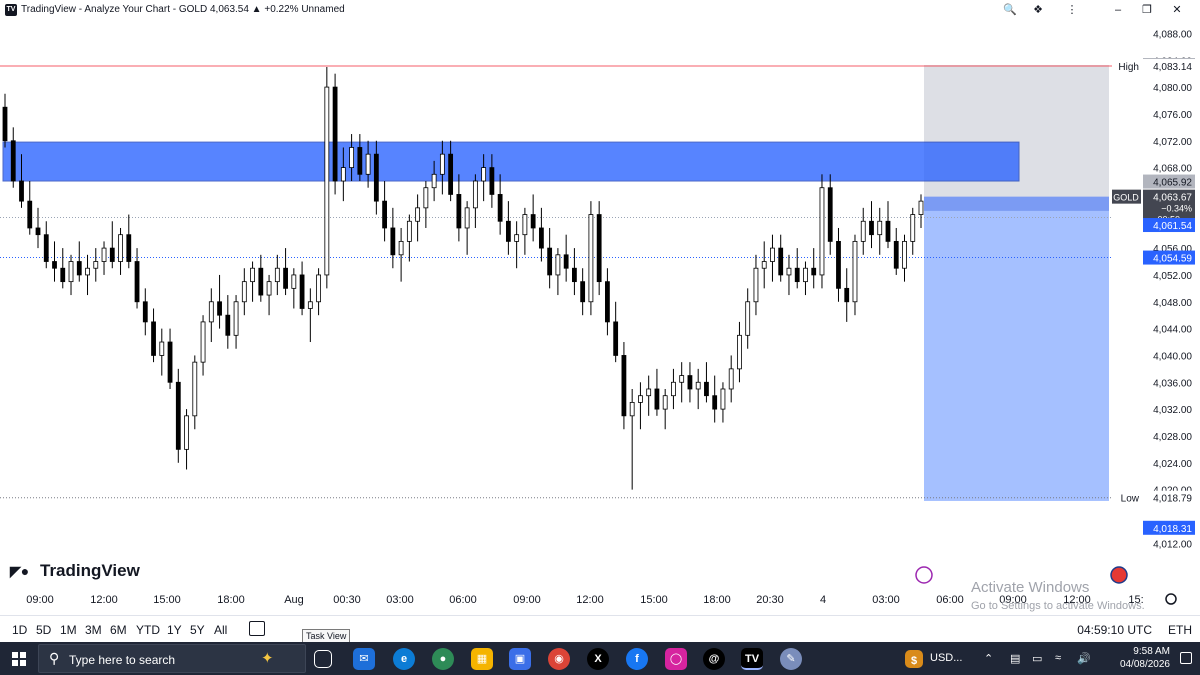 The image size is (1200, 675). I want to click on notification-icon, so click(1186, 658).